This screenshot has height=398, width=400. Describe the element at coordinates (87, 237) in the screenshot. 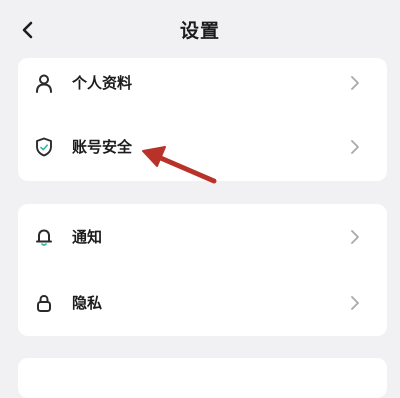

I see `settings-item-label: 通知` at that location.